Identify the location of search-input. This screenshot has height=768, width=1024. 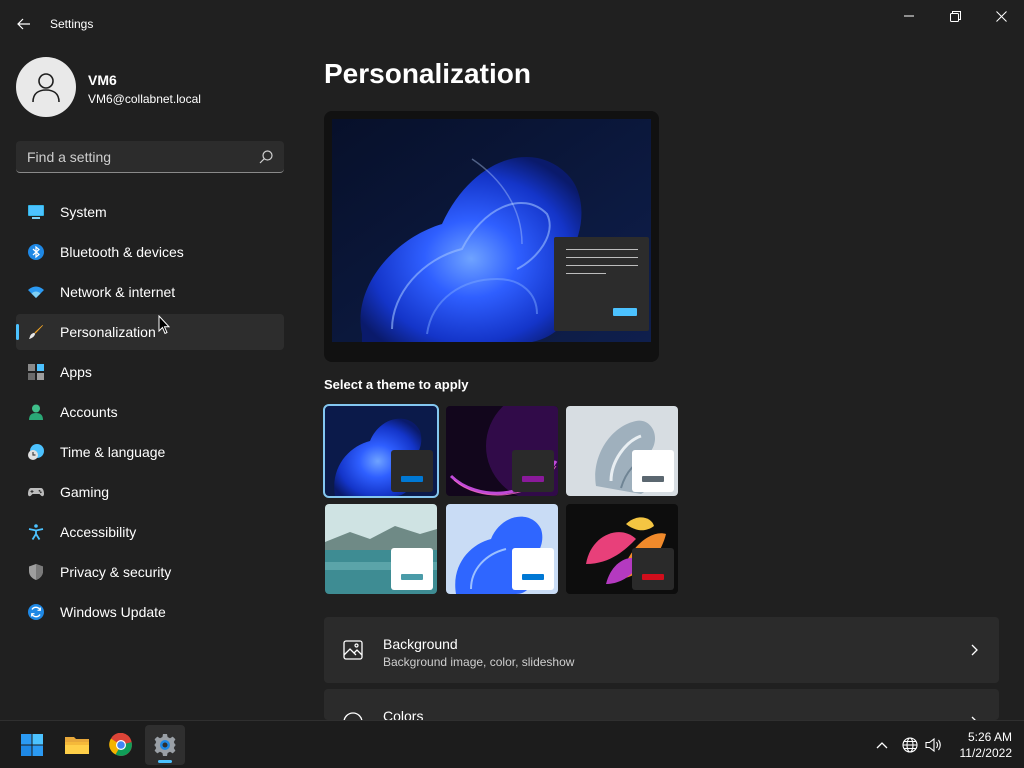
(150, 156).